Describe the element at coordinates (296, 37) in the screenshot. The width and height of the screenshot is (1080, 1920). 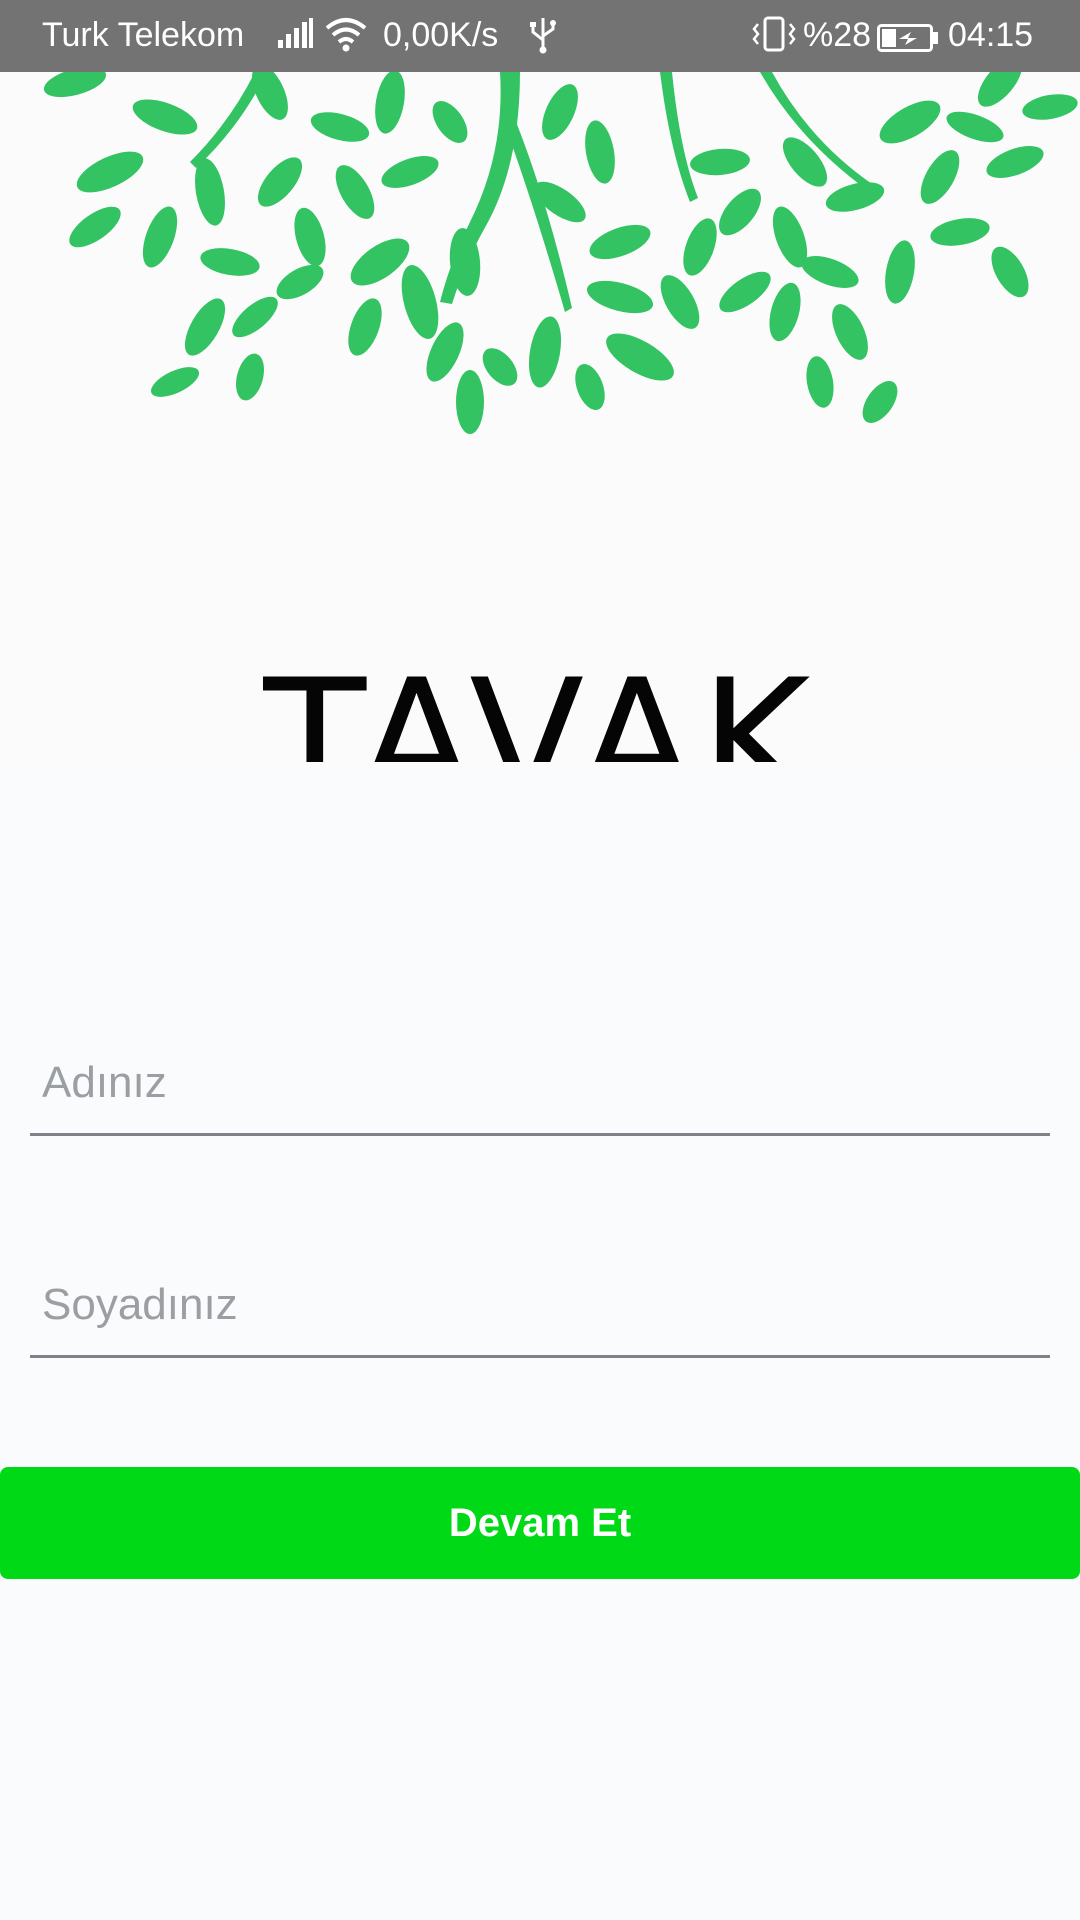
I see `signal-icon` at that location.